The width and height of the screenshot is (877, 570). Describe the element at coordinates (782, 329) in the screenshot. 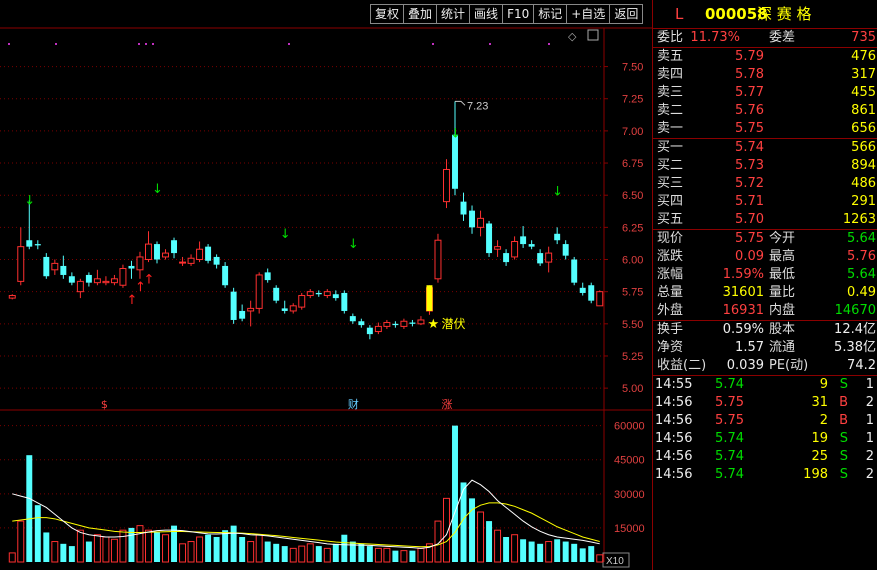

I see `fund-label: 股本` at that location.